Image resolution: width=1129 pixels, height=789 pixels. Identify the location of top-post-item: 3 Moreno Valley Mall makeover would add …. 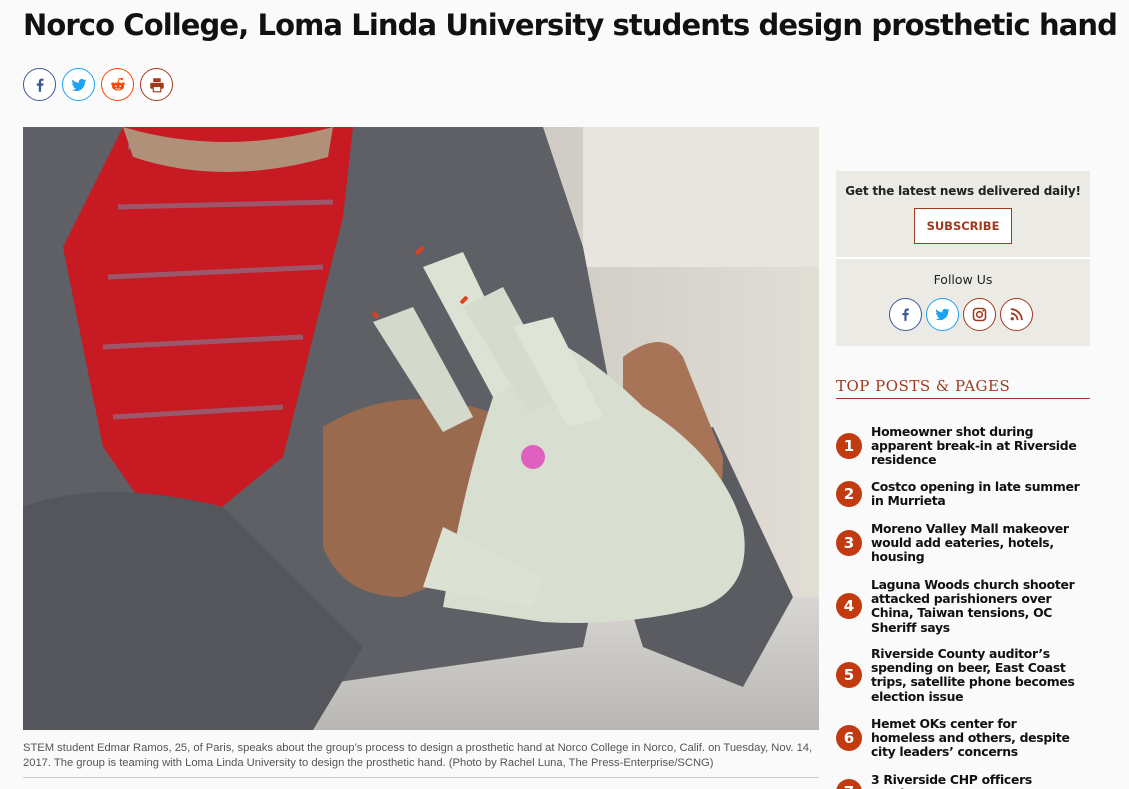
(963, 543).